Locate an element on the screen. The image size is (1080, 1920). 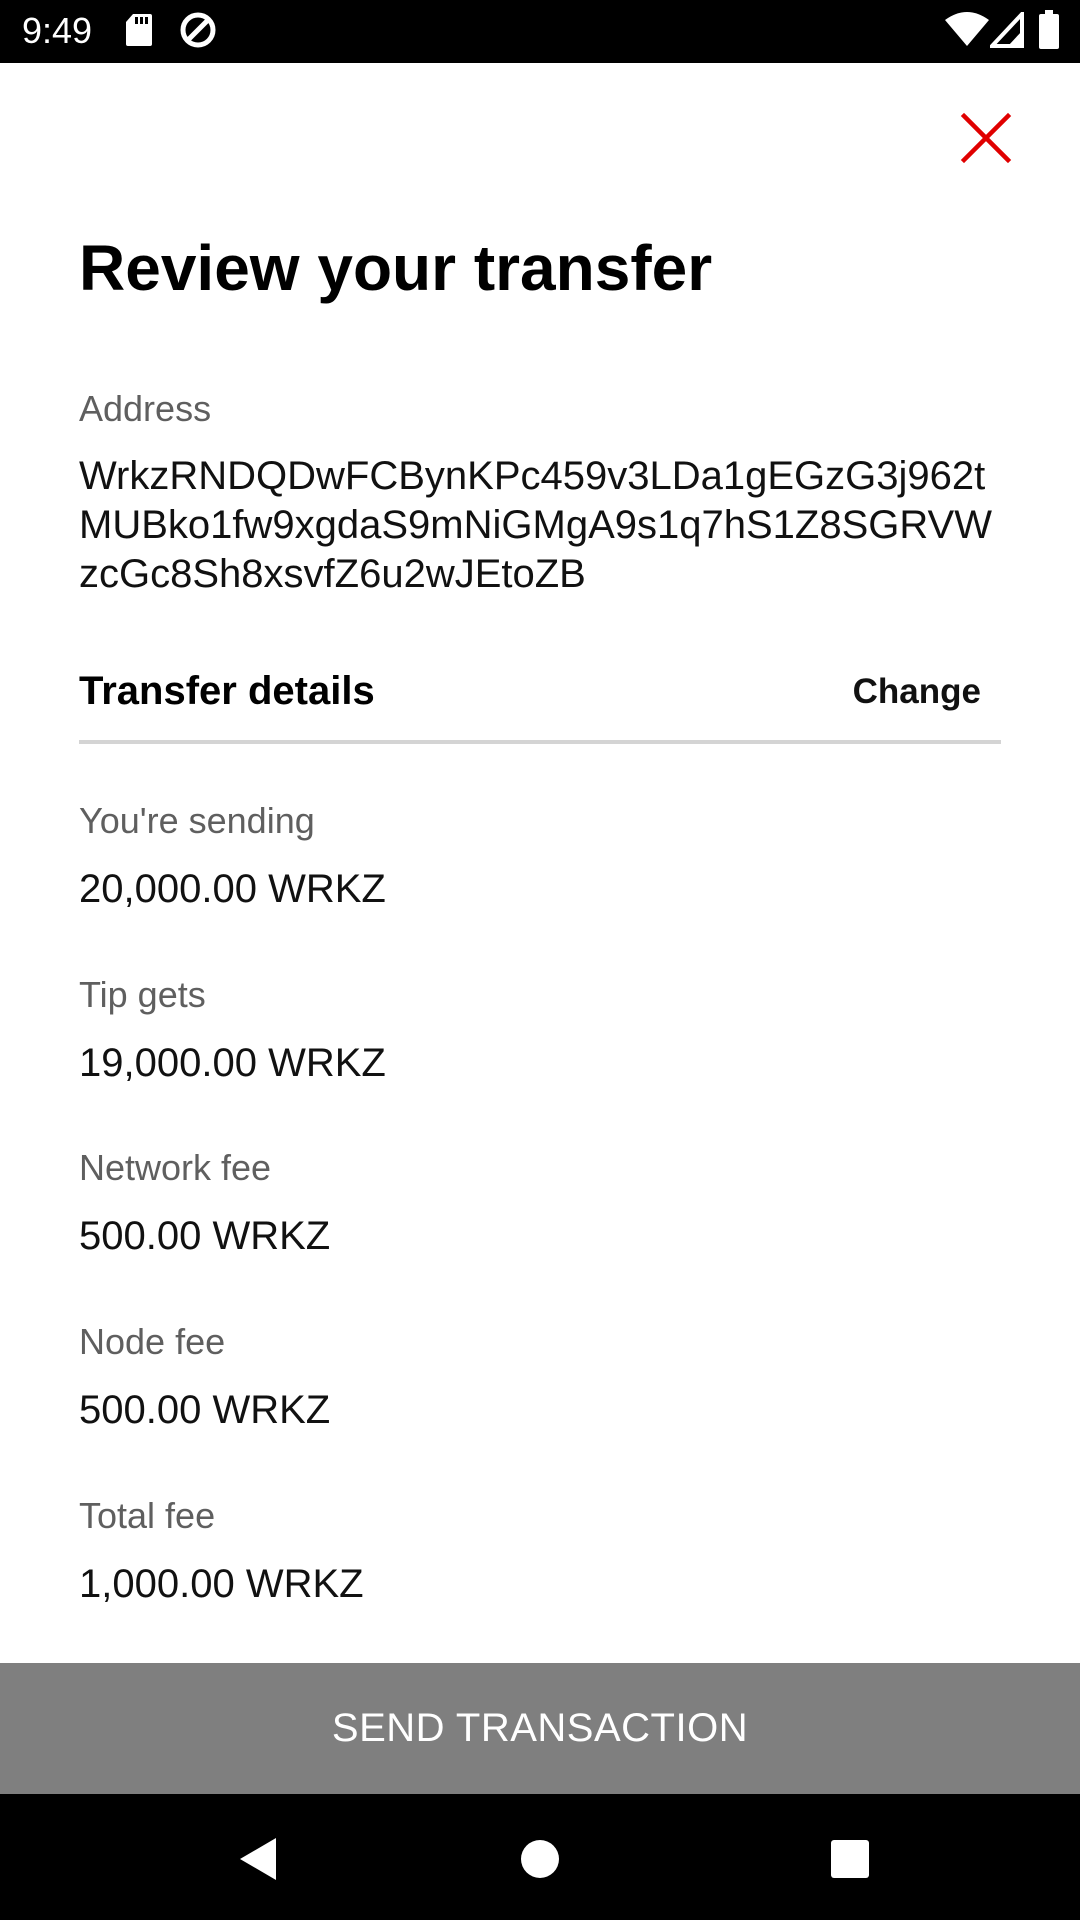
sending-label: You're sending is located at coordinates (197, 820).